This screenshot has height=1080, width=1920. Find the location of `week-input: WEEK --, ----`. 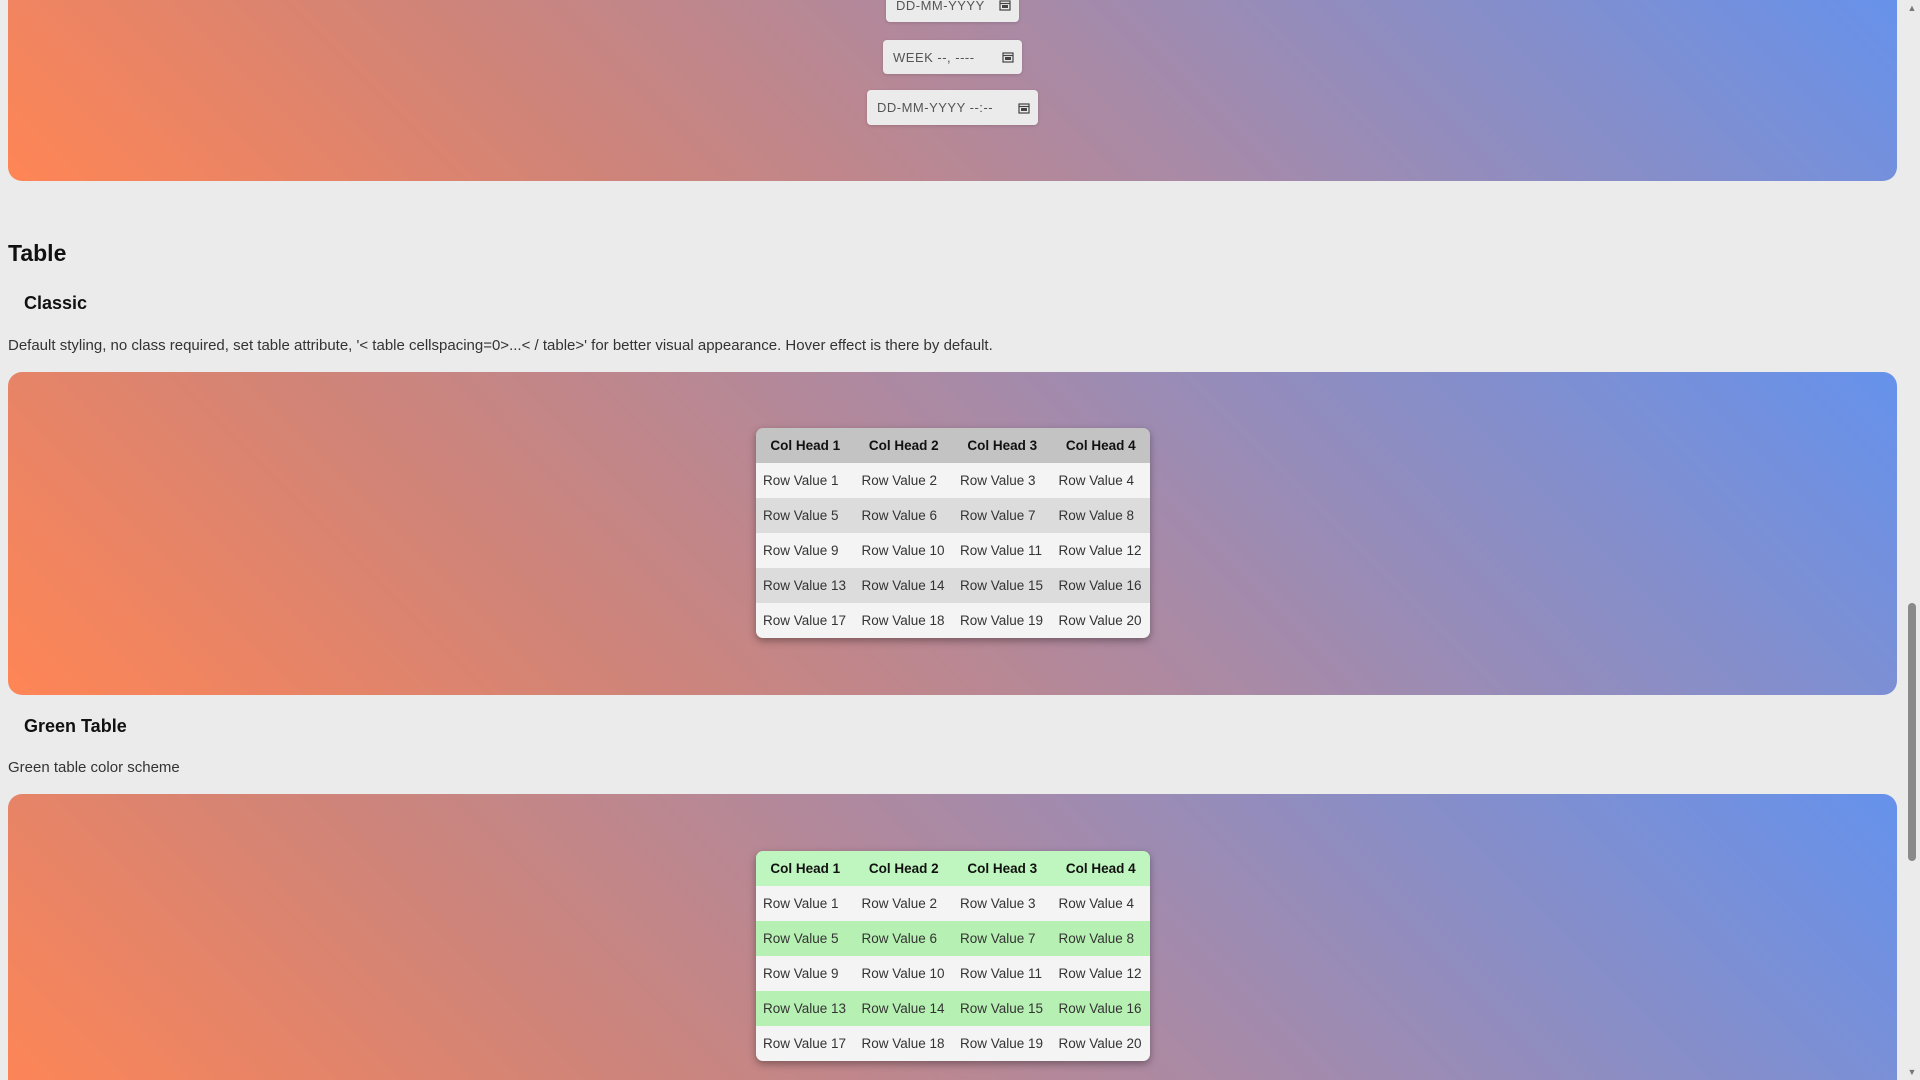

week-input: WEEK --, ---- is located at coordinates (952, 57).